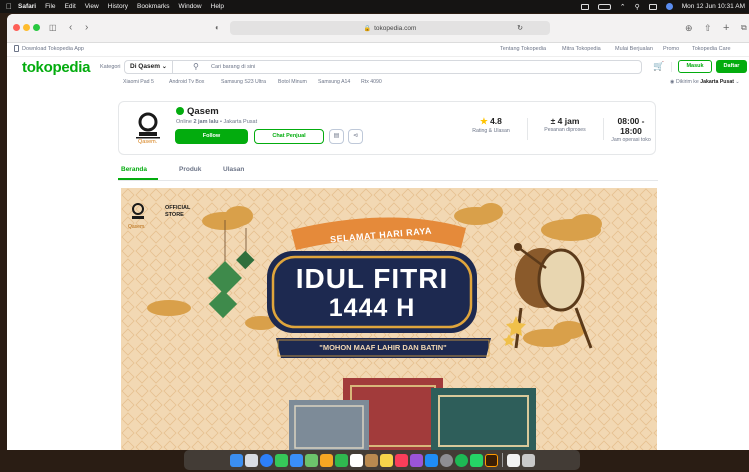 This screenshot has height=472, width=749. What do you see at coordinates (53, 28) in the screenshot?
I see `sidebar-toggle-icon: ◫` at bounding box center [53, 28].